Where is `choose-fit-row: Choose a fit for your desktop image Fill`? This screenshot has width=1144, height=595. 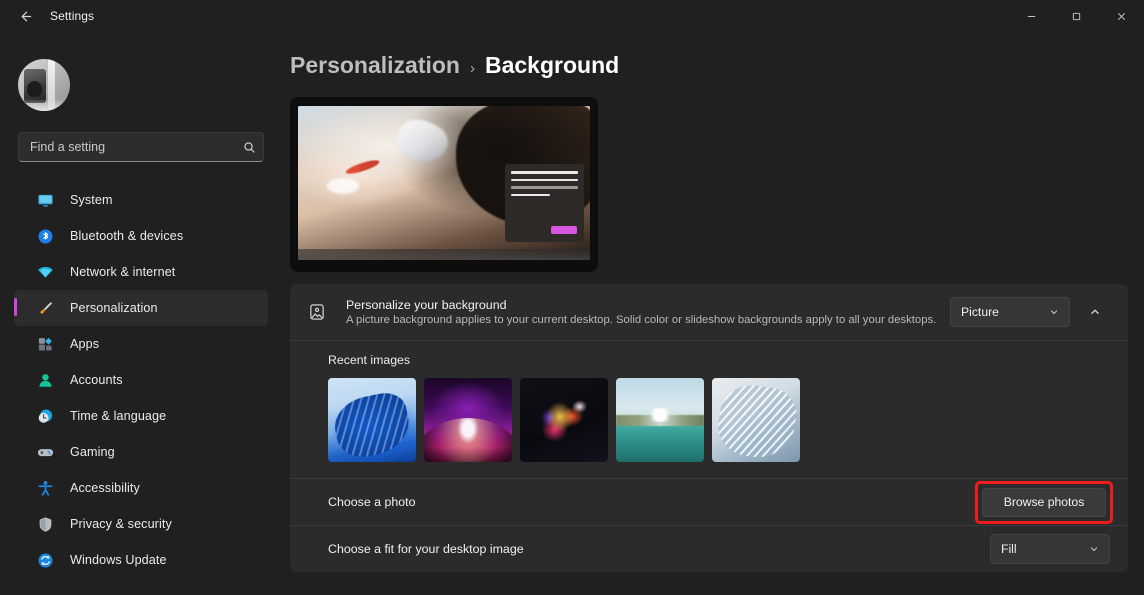 choose-fit-row: Choose a fit for your desktop image Fill is located at coordinates (709, 549).